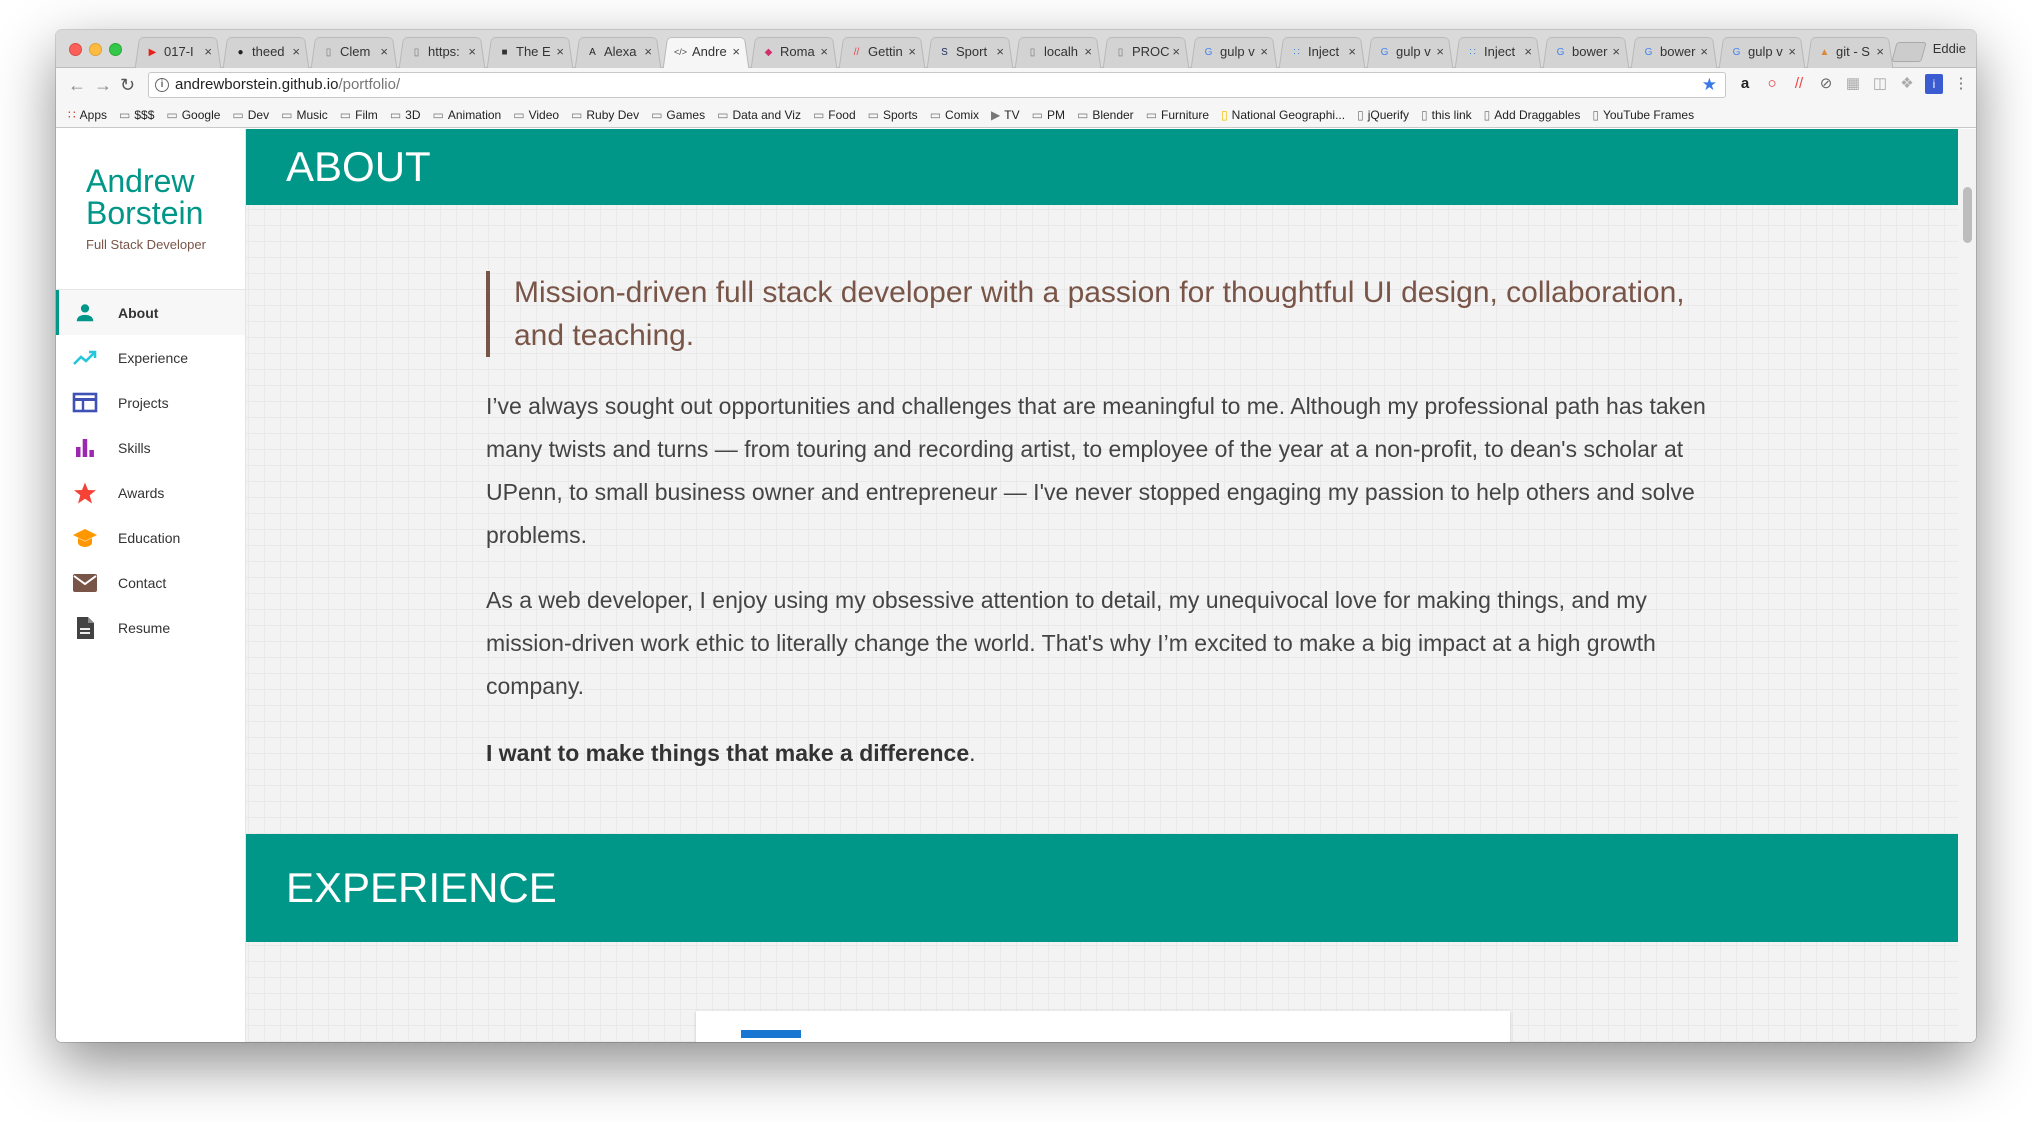  I want to click on browser-tab: </> Andre ×, so click(706, 52).